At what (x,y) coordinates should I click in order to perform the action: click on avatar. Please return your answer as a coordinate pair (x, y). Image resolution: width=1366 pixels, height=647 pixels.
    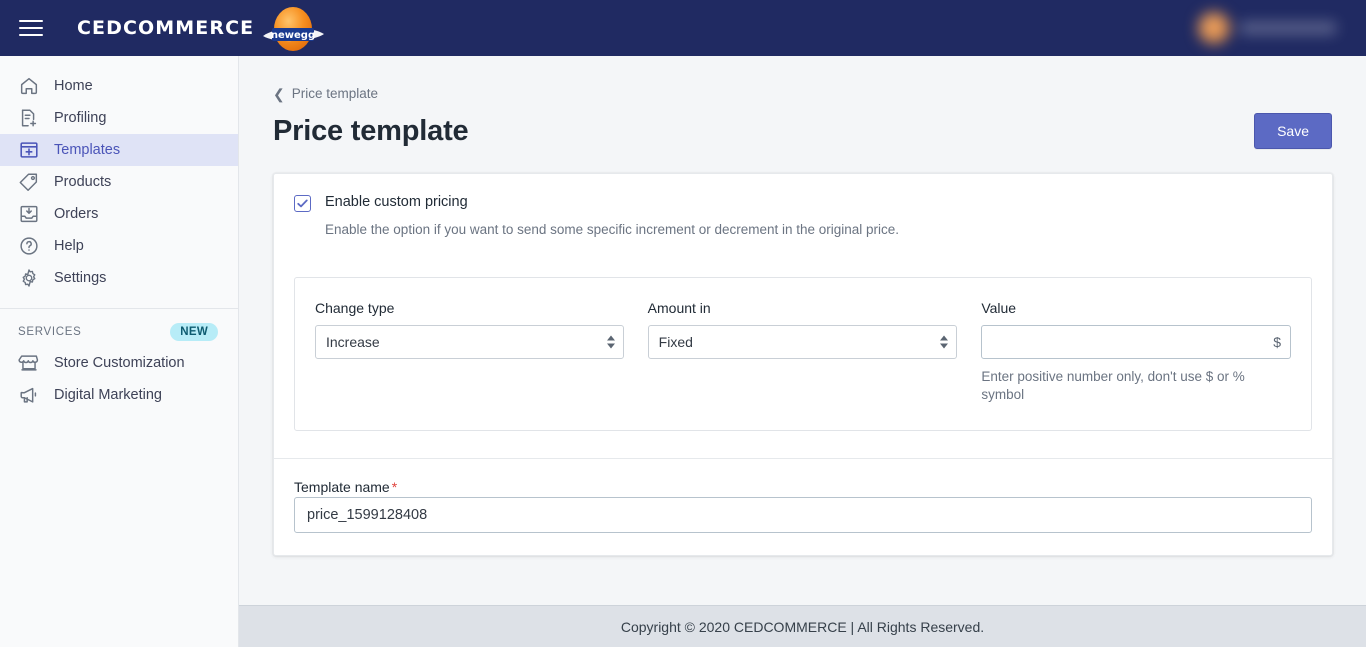
    Looking at the image, I should click on (1214, 28).